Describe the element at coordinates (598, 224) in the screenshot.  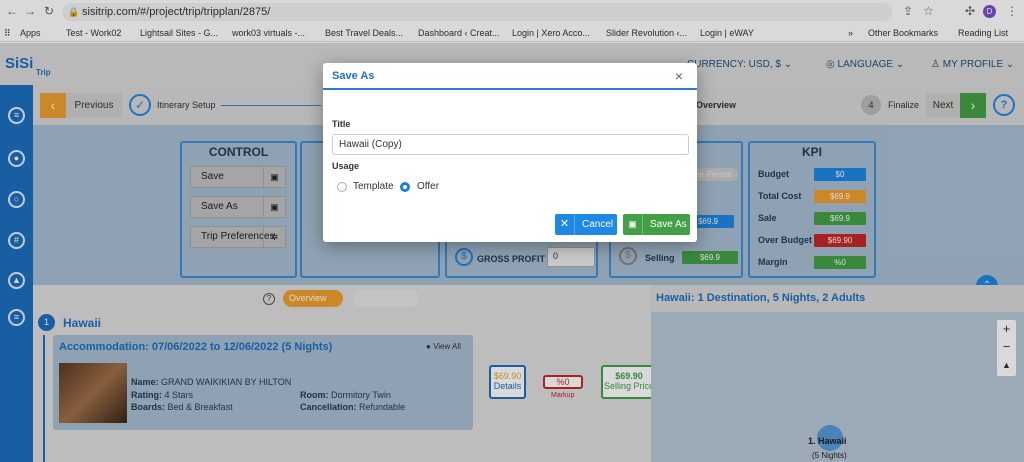
I see `cancel-label: Cancel` at that location.